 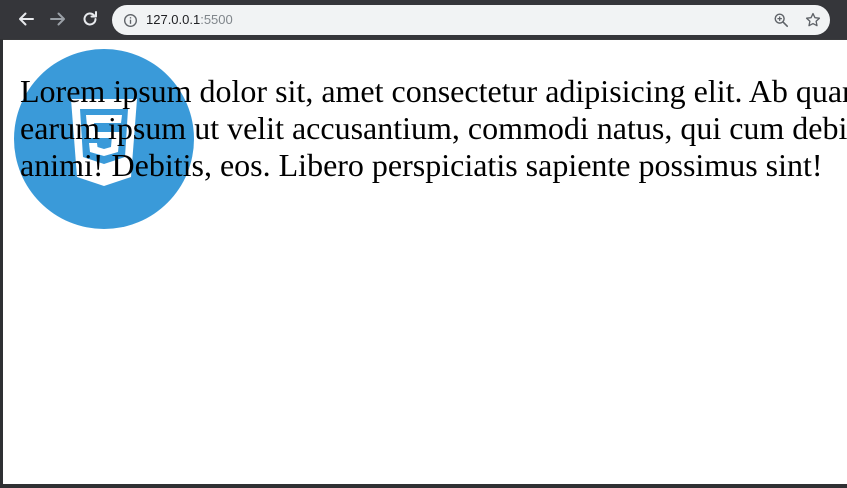 I want to click on zoom-in-icon, so click(x=781, y=20).